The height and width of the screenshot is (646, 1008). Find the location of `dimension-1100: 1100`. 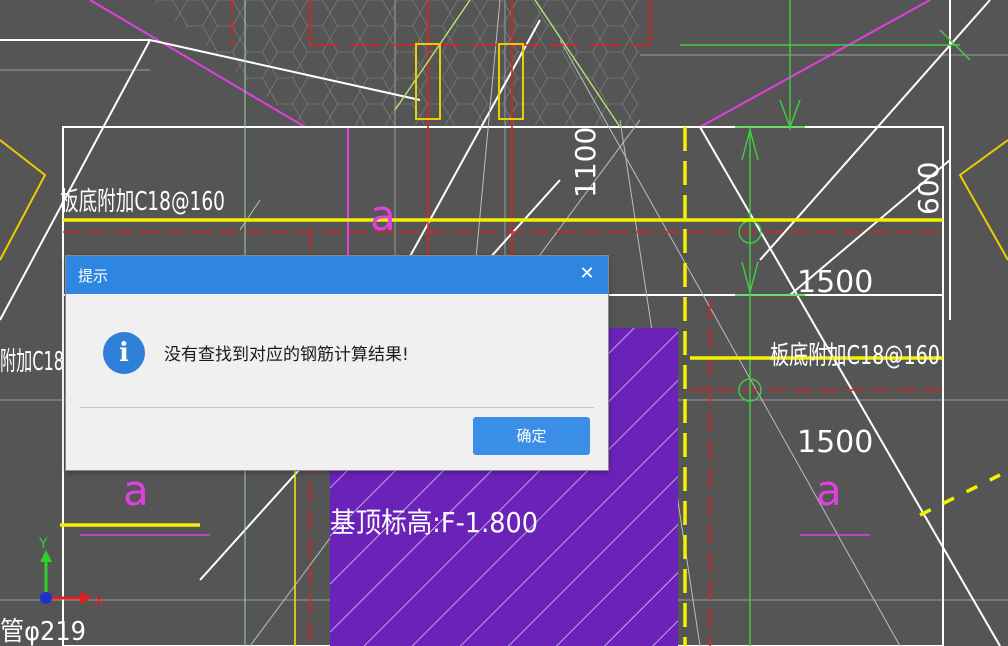

dimension-1100: 1100 is located at coordinates (585, 162).